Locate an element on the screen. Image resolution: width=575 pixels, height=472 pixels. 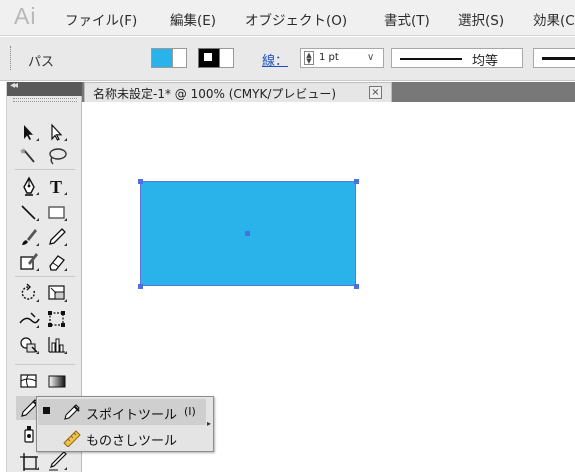
selection-tool-icon is located at coordinates (29, 132).